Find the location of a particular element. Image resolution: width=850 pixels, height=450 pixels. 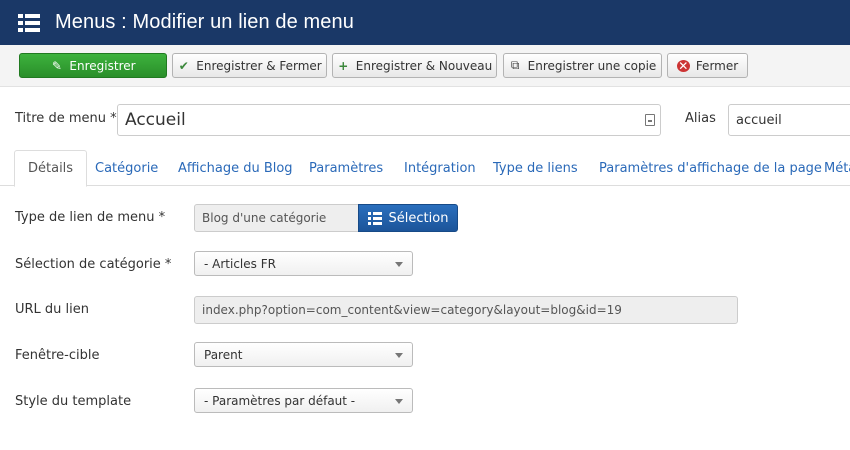

target-window-select: Parent is located at coordinates (303, 354).